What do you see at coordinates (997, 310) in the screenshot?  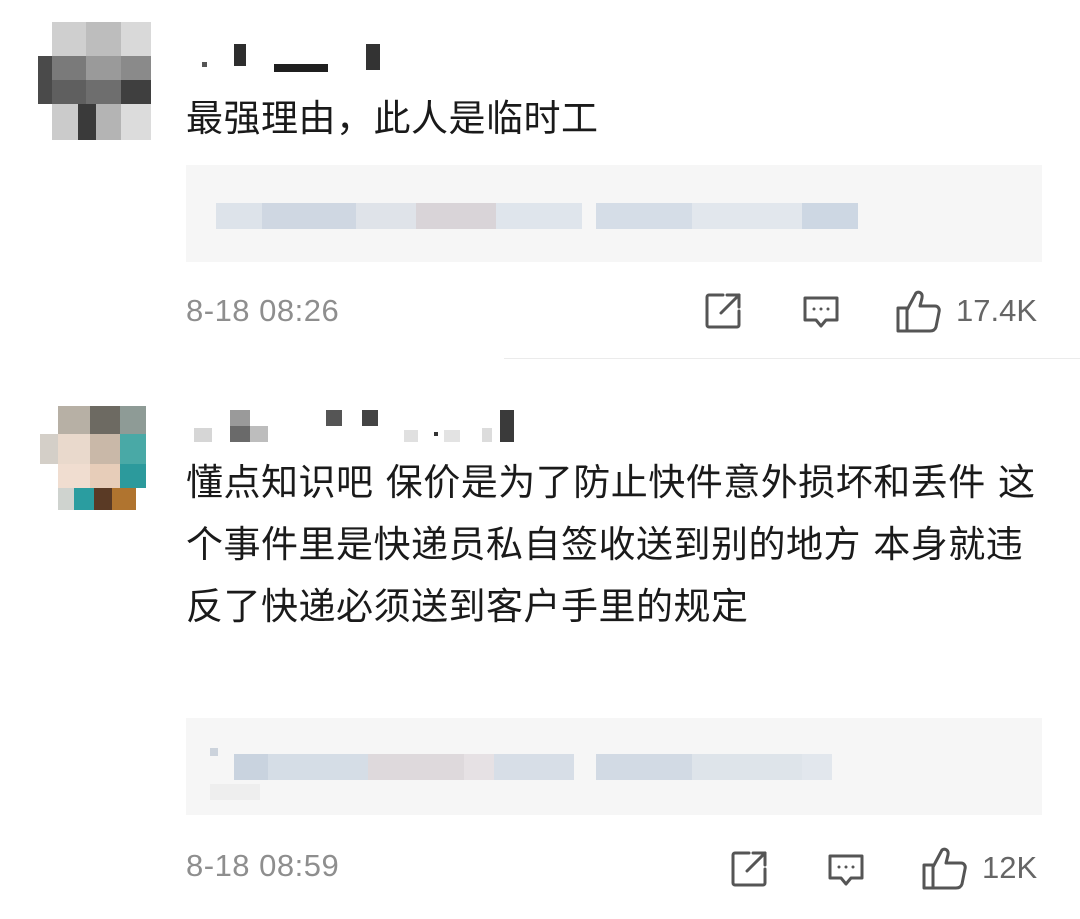 I see `like-count: 17.4K` at bounding box center [997, 310].